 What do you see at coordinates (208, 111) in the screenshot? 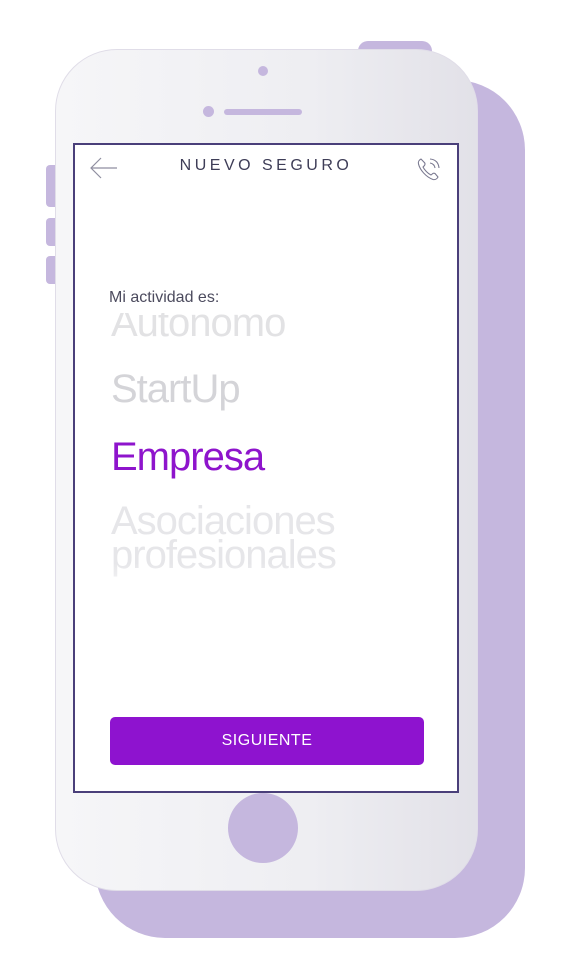
I see `proximity-sensor` at bounding box center [208, 111].